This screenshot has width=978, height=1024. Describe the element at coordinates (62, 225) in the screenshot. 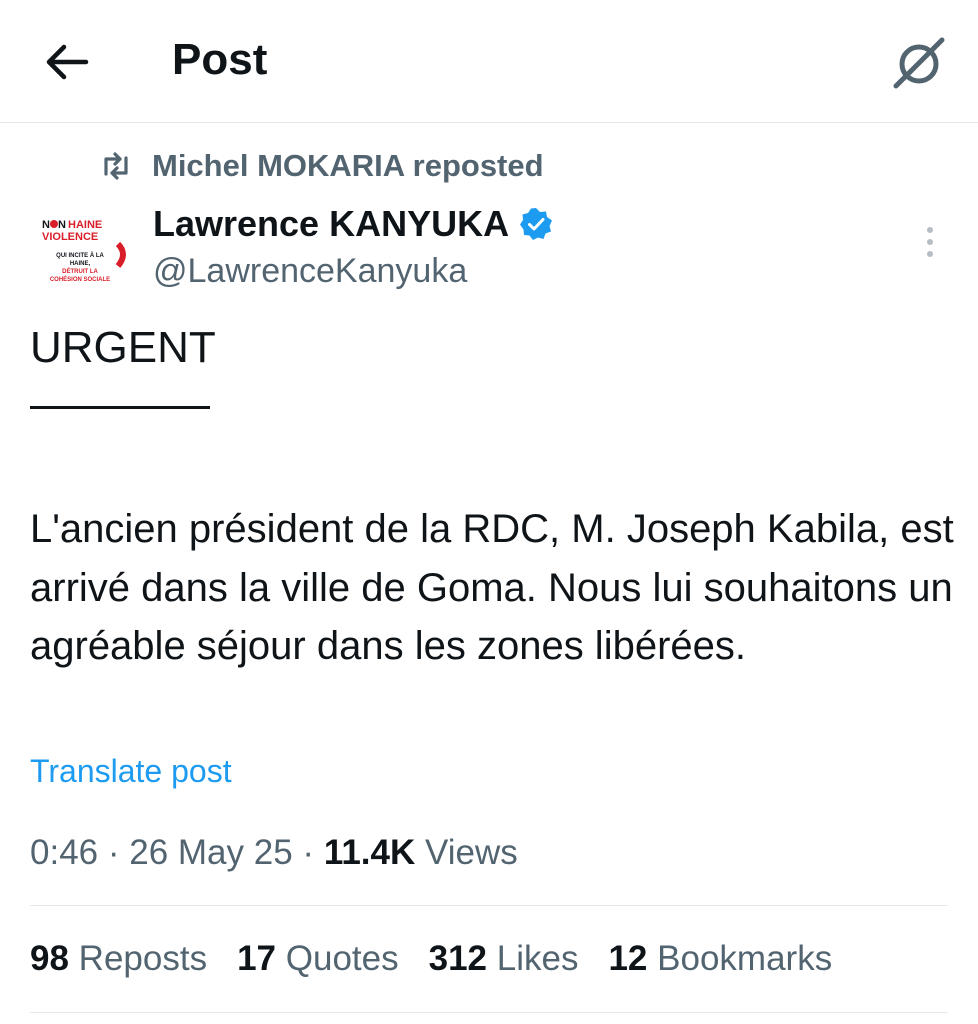

I see `avatar-text-n2: N` at that location.